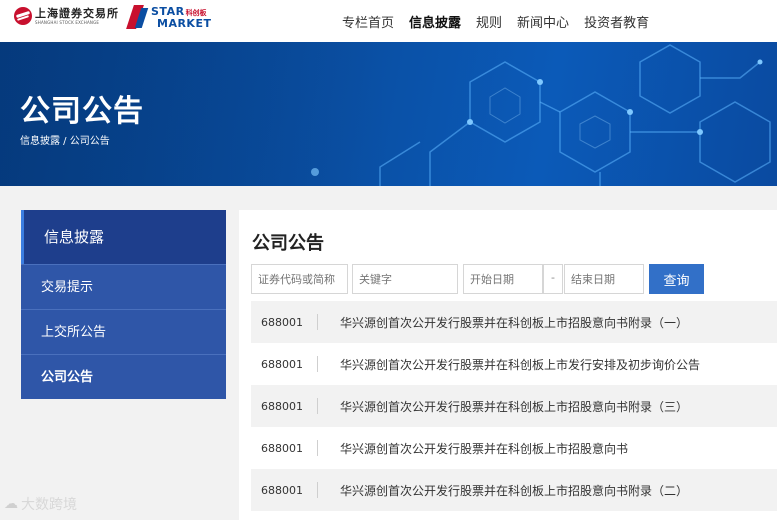  What do you see at coordinates (65, 141) in the screenshot?
I see `breadcrumb: 信息披露 / 公司公告` at bounding box center [65, 141].